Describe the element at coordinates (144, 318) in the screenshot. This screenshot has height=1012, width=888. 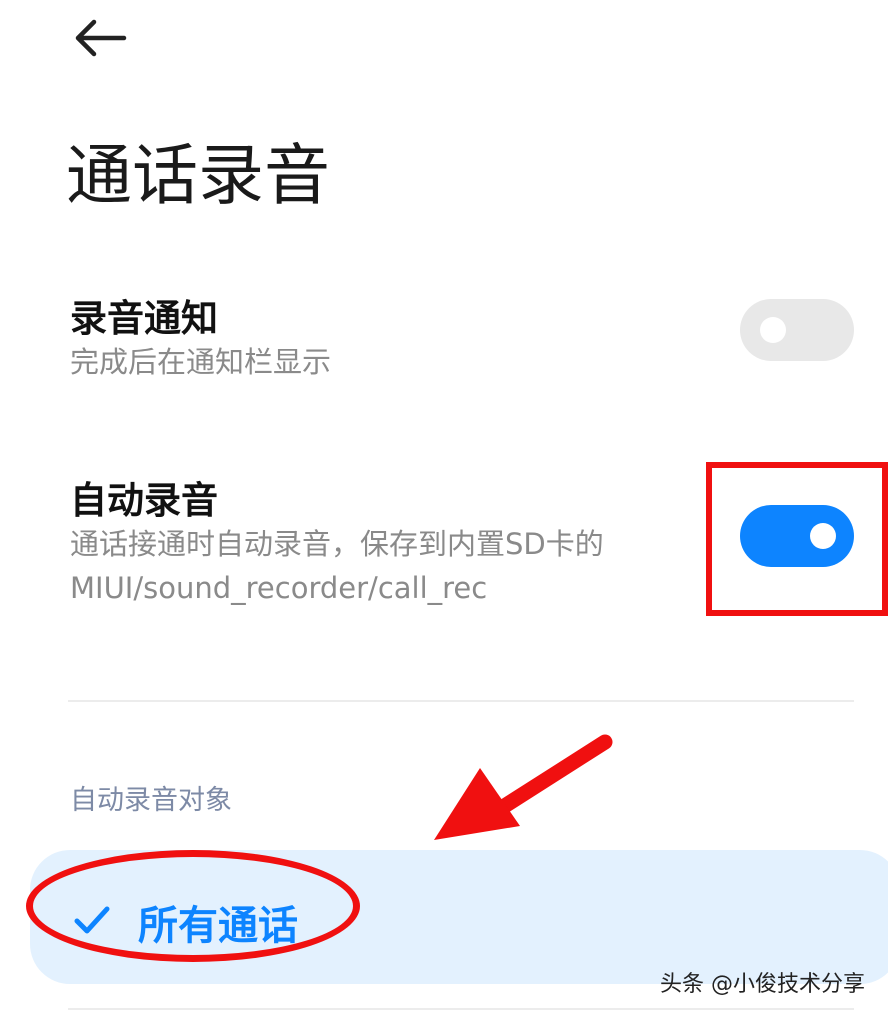
I see `notify-setting-title: 录音通知` at that location.